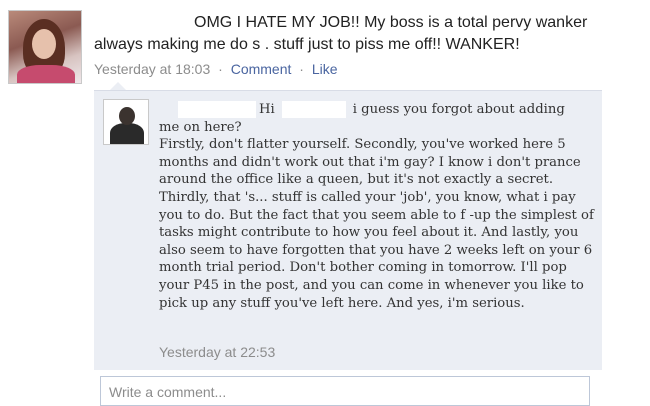 The width and height of the screenshot is (650, 406). I want to click on avatar-head, so click(127, 116).